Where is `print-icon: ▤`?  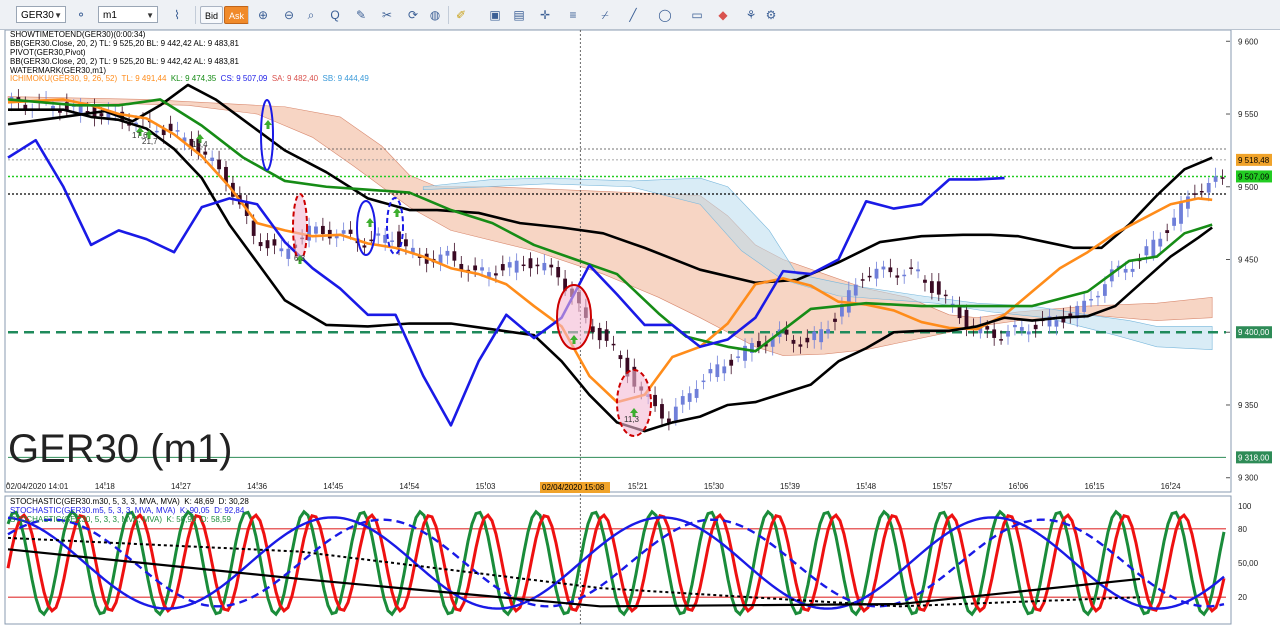 print-icon: ▤ is located at coordinates (519, 15).